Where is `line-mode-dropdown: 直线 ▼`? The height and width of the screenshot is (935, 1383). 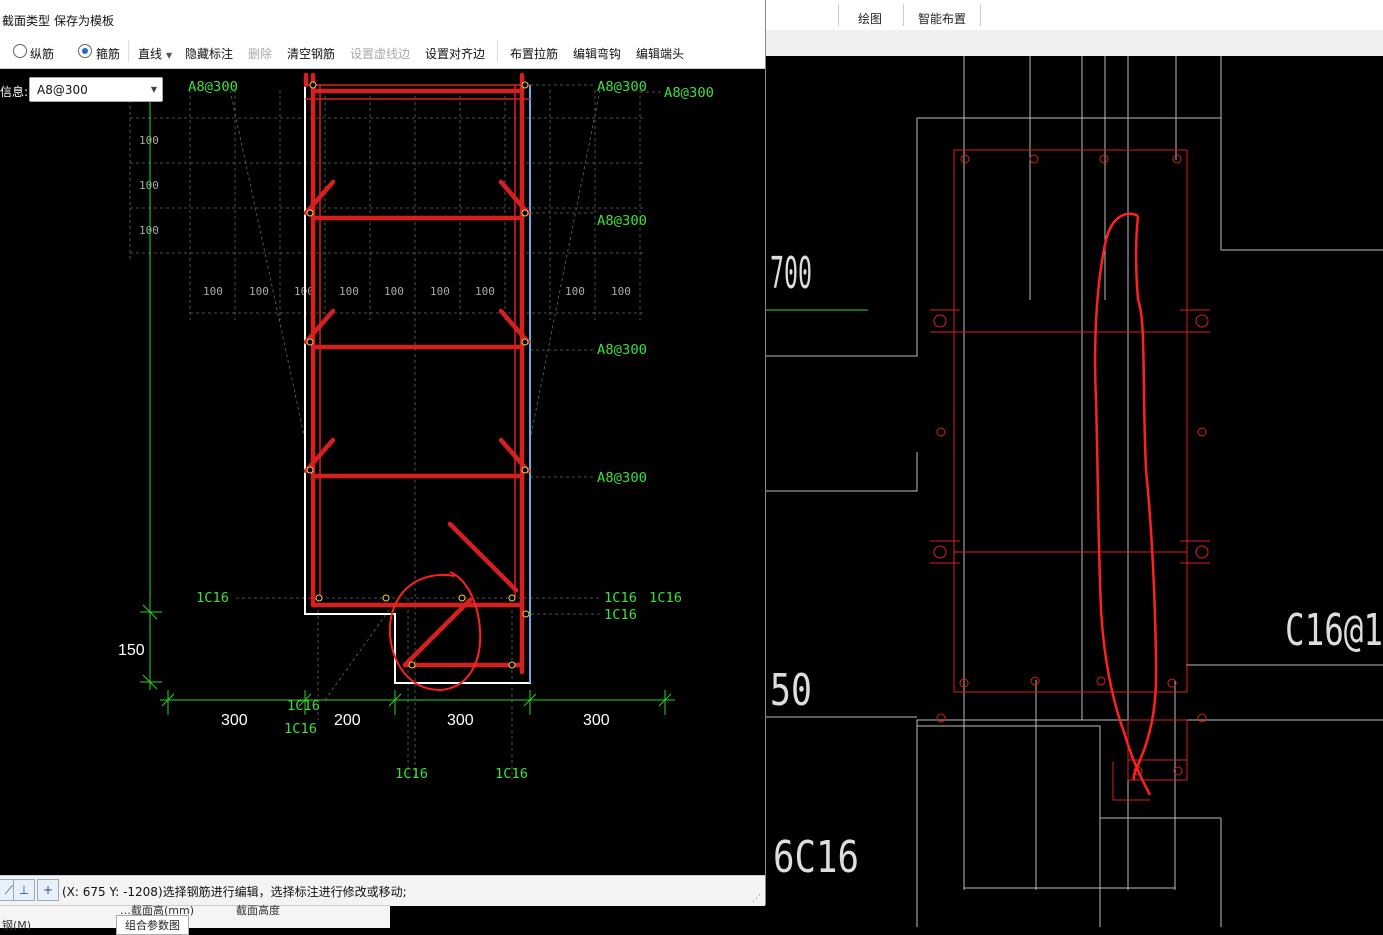 line-mode-dropdown: 直线 ▼ is located at coordinates (155, 53).